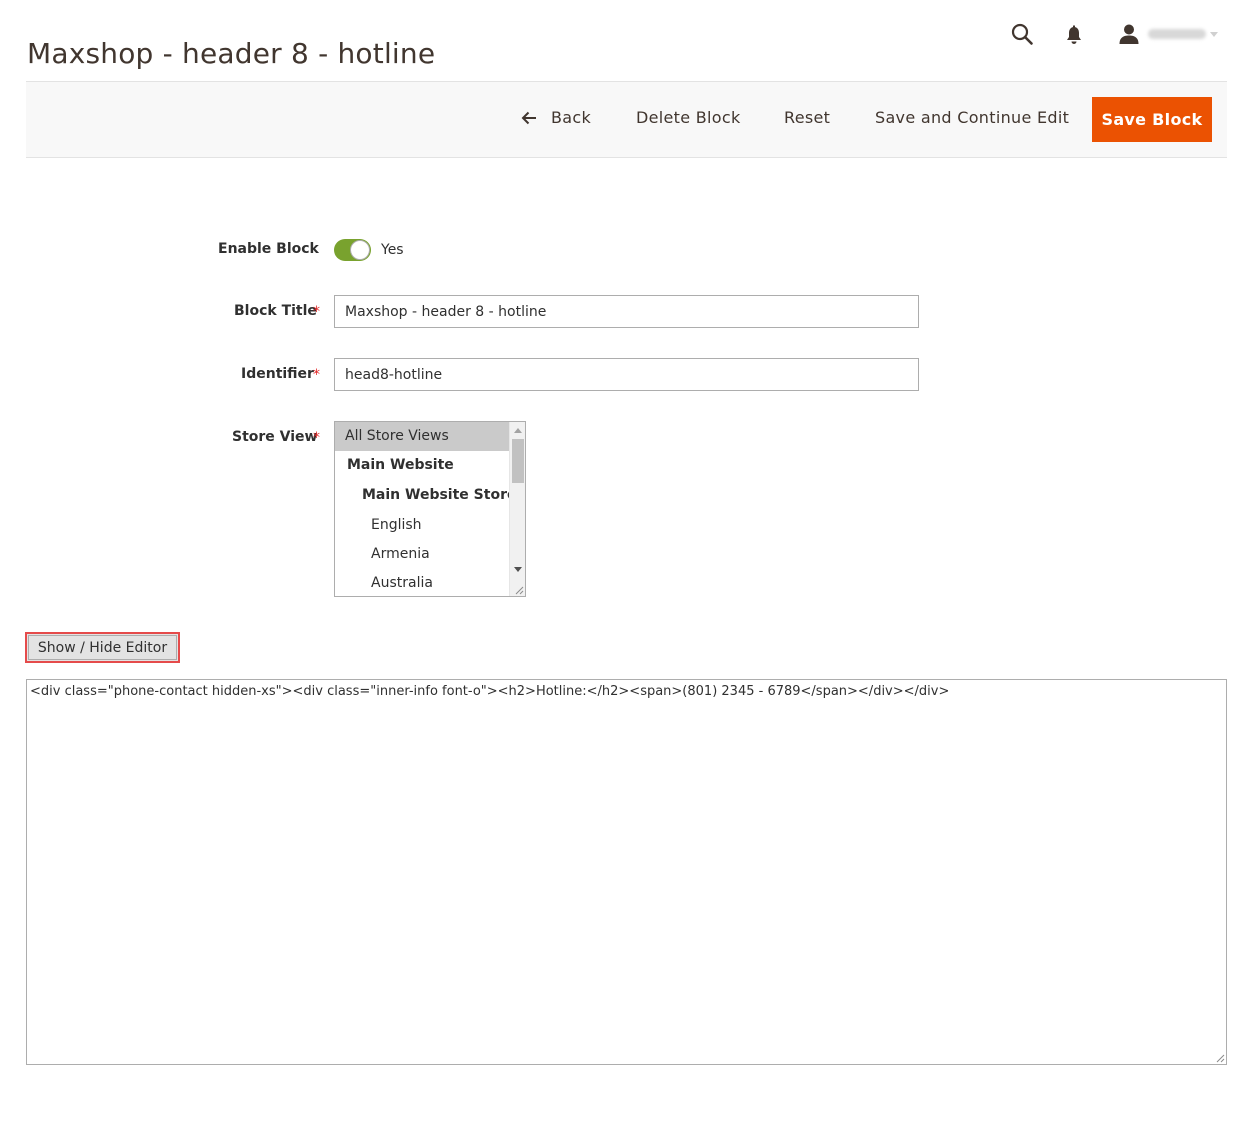 This screenshot has width=1241, height=1121. Describe the element at coordinates (972, 117) in the screenshot. I see `save-and-continue-button: Save and Continue Edit` at that location.